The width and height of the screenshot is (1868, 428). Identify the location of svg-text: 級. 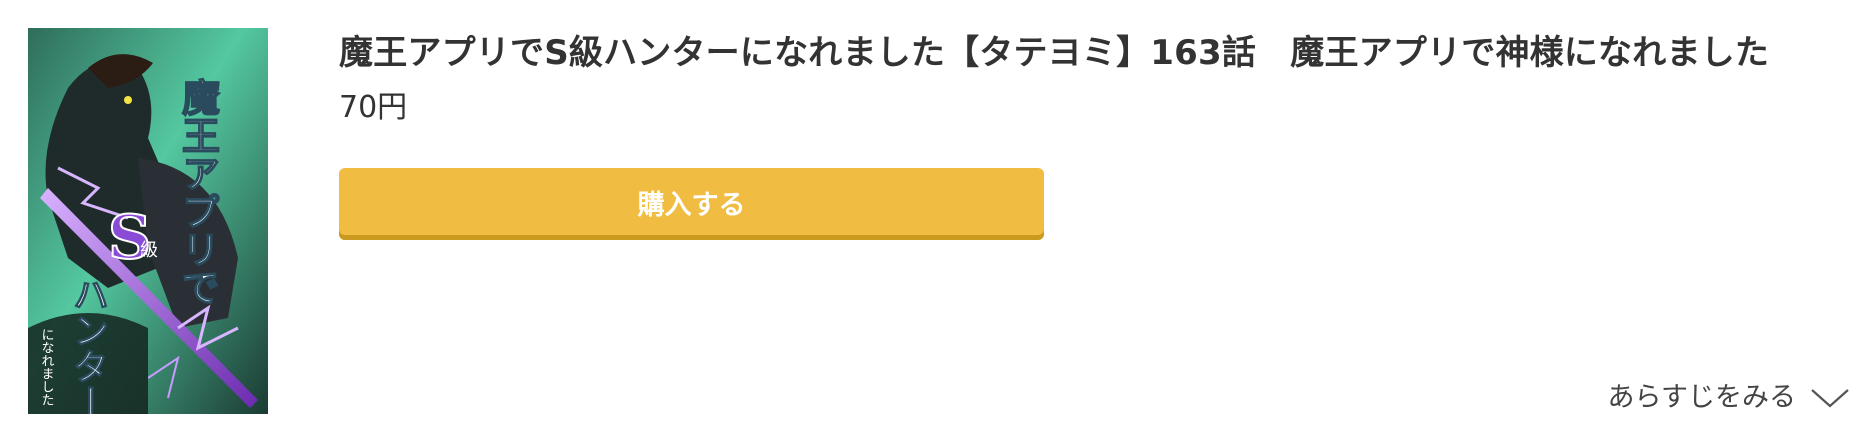
(149, 250).